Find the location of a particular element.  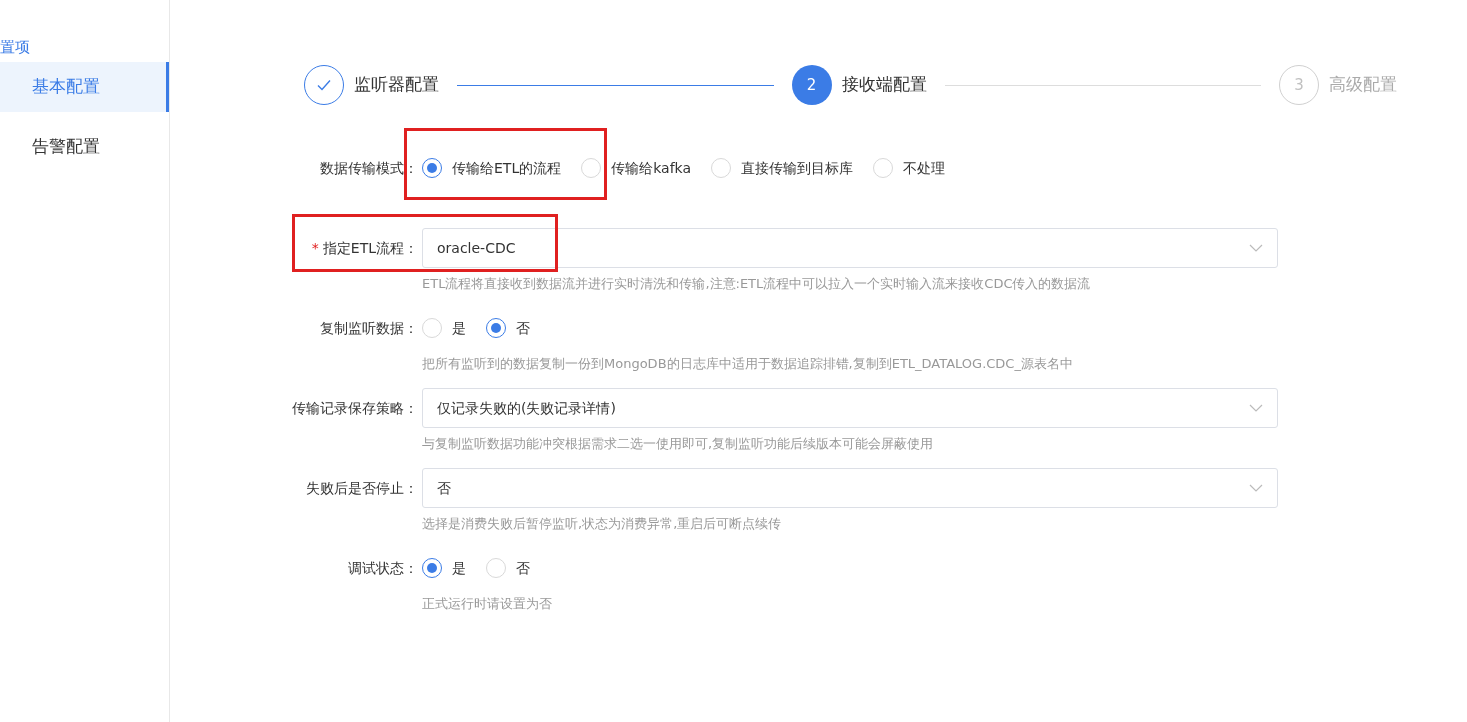

sidebar-item: 基本配置 is located at coordinates (84, 87).